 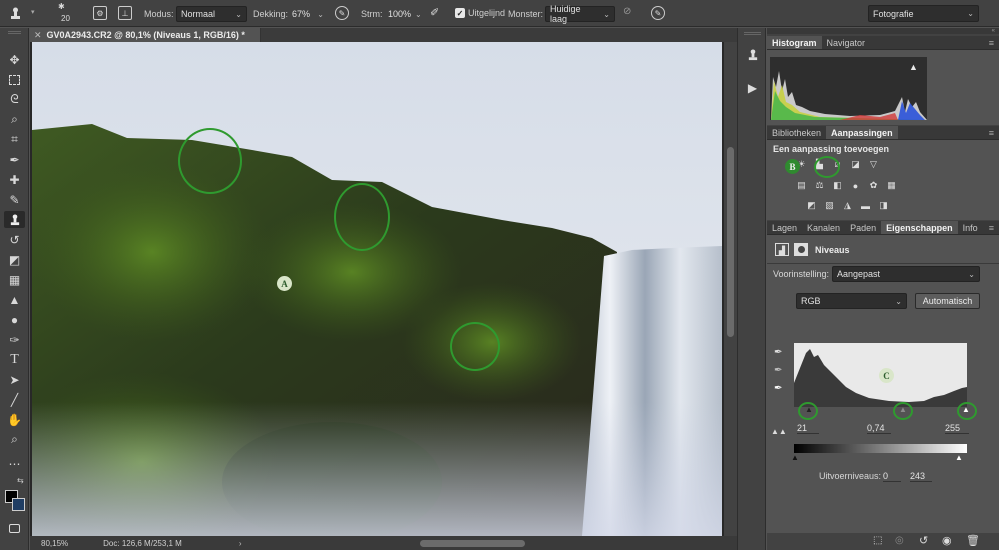 I want to click on output-black-value: 0, so click(x=892, y=476).